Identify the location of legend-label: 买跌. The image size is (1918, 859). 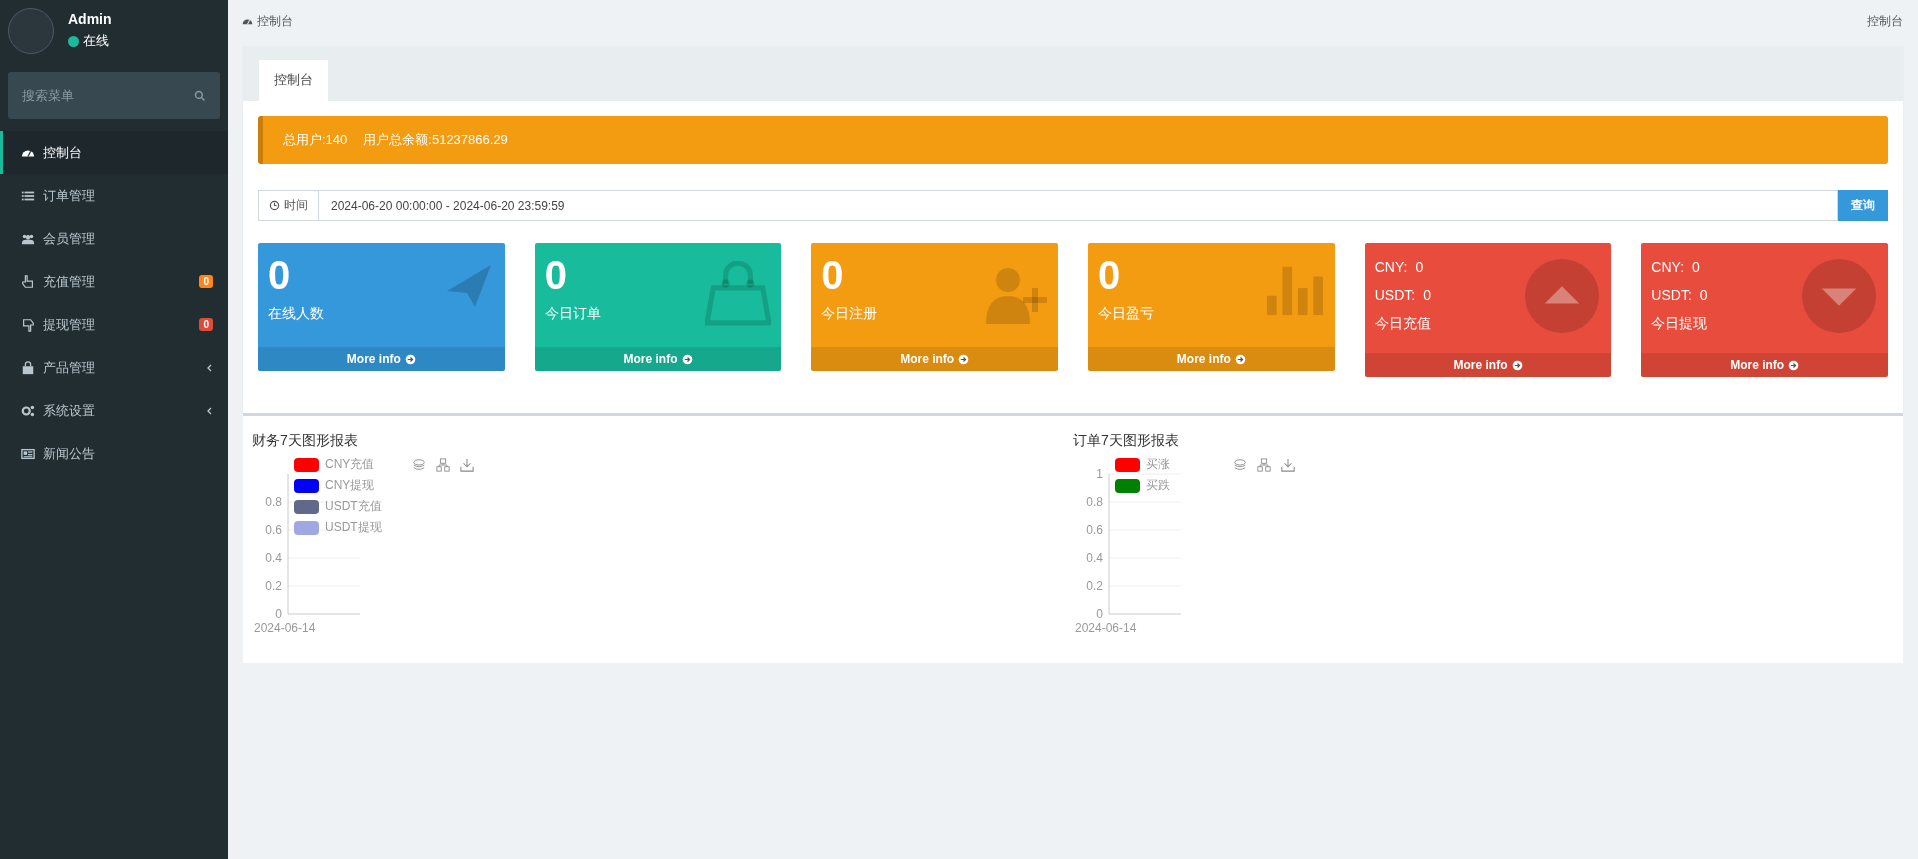
(1158, 485).